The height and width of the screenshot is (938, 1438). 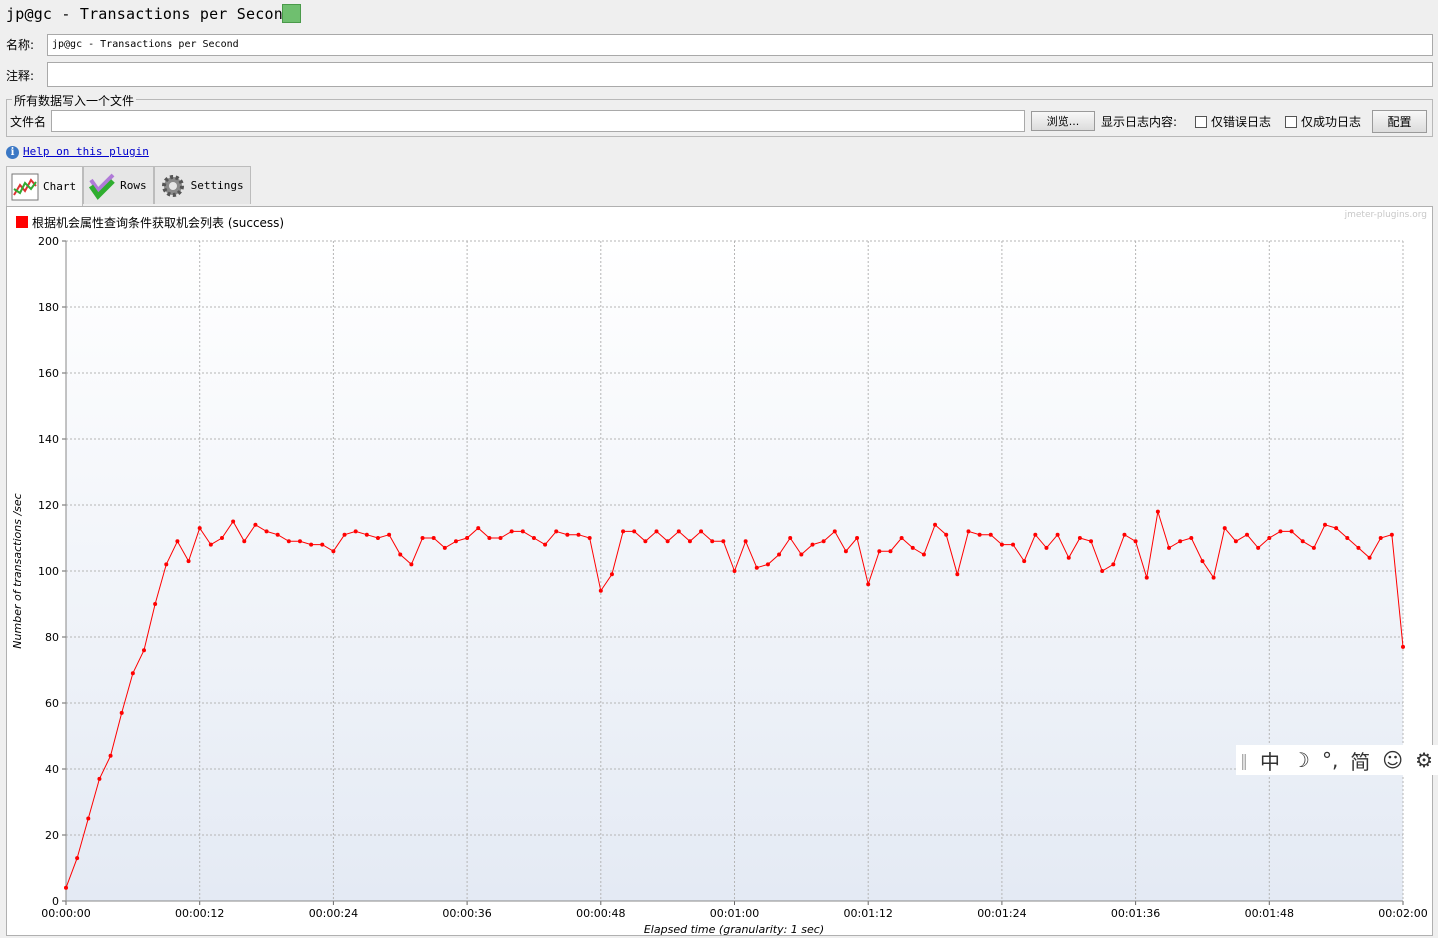 What do you see at coordinates (1399, 121) in the screenshot?
I see `config-button: 配置` at bounding box center [1399, 121].